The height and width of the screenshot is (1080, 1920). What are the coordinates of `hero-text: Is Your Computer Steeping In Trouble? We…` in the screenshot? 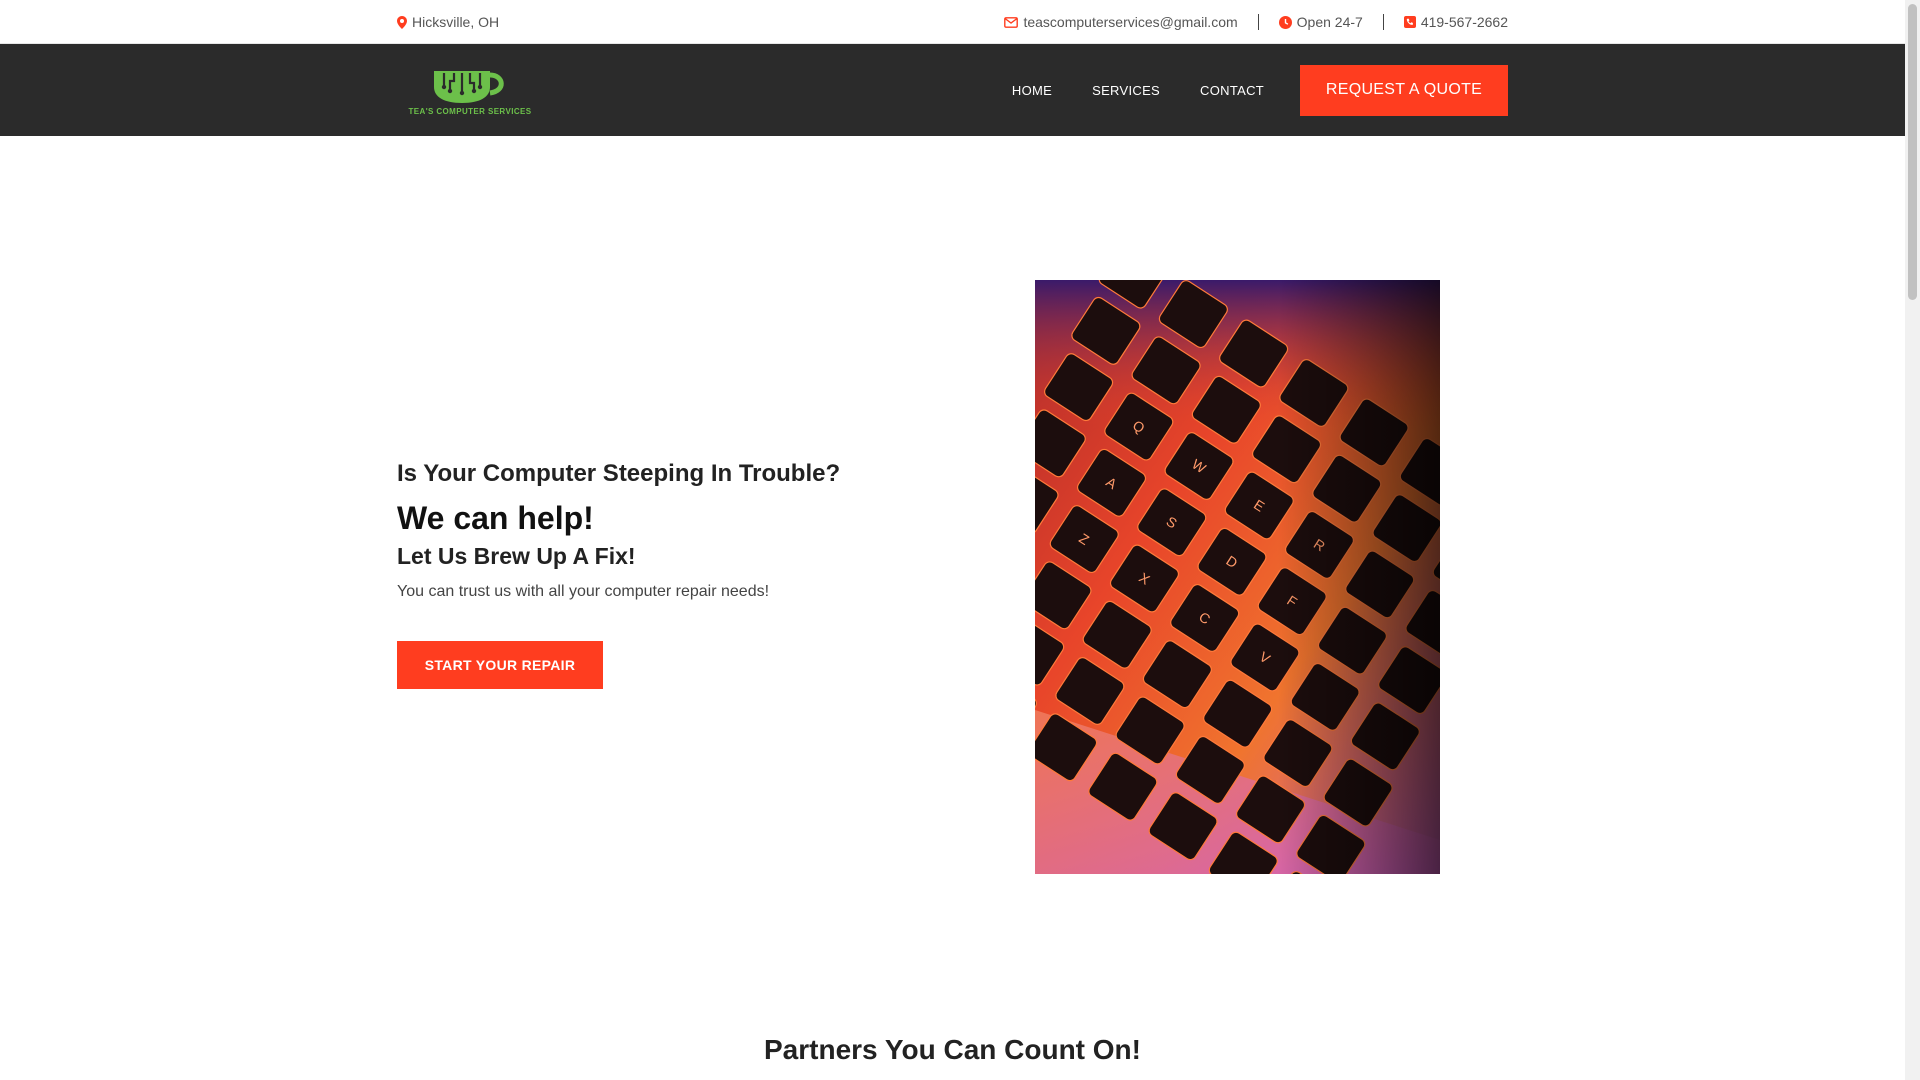 It's located at (657, 530).